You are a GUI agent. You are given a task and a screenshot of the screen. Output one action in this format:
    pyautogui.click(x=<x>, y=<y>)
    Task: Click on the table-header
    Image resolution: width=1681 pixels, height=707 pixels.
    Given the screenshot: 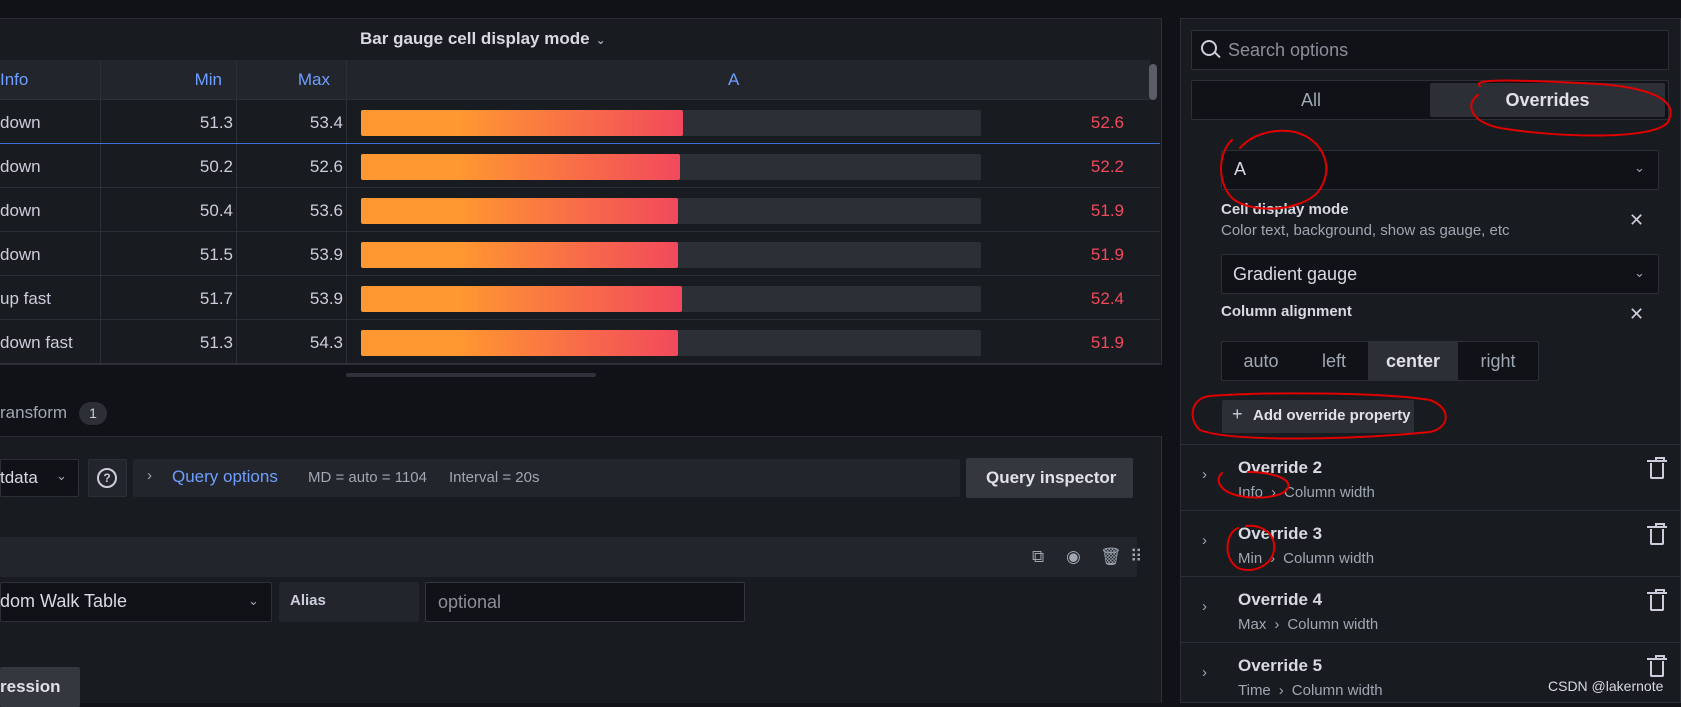 What is the action you would take?
    pyautogui.click(x=575, y=80)
    